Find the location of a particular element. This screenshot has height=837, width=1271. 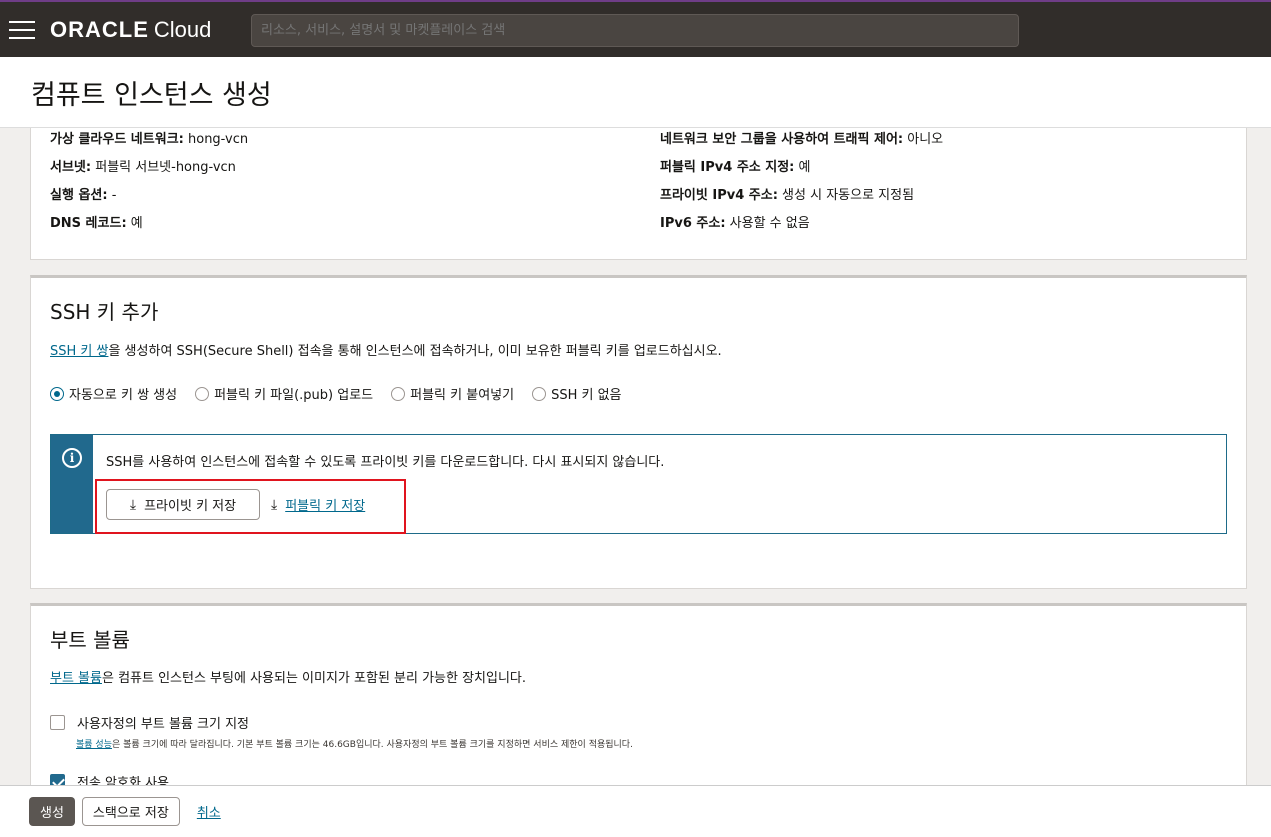

save-private-key-label: 프라이빗 키 저장 is located at coordinates (190, 506).